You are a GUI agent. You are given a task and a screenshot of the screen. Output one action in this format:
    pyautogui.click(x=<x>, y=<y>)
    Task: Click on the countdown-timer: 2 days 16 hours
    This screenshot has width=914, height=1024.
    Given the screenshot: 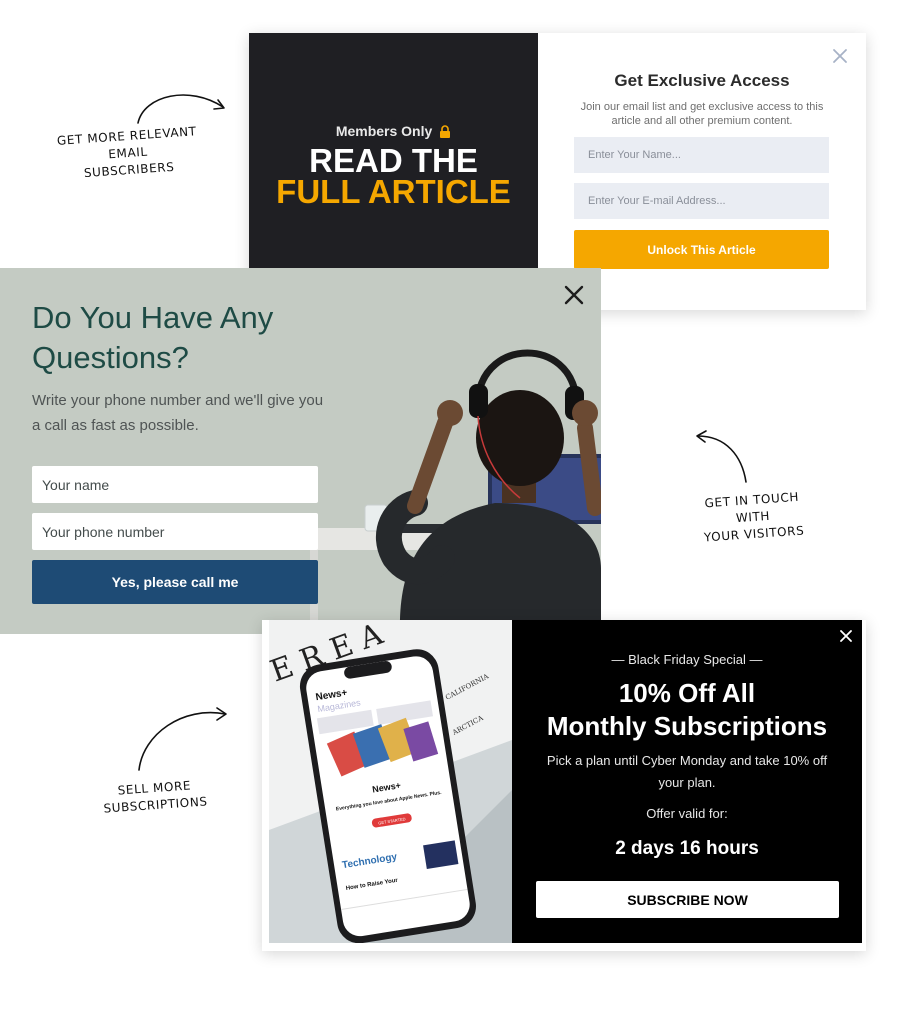 What is the action you would take?
    pyautogui.click(x=687, y=848)
    